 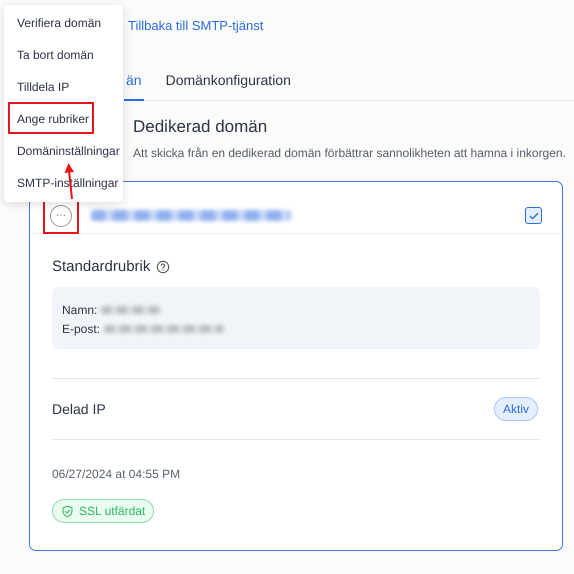 What do you see at coordinates (200, 127) in the screenshot?
I see `section-title: Dedikerad domän` at bounding box center [200, 127].